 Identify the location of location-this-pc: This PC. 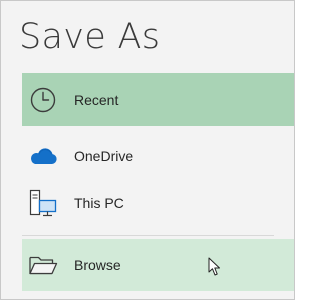
(158, 203).